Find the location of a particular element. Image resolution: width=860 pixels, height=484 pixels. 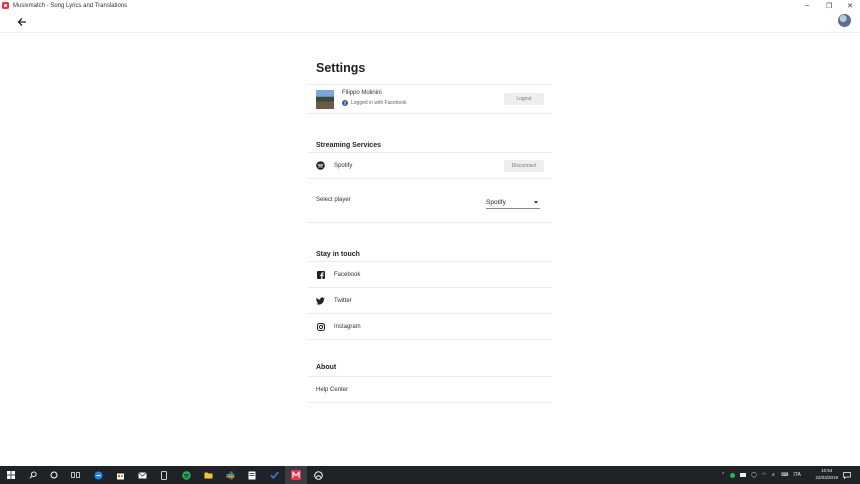

social-item-twitter: Twitter is located at coordinates (430, 301).